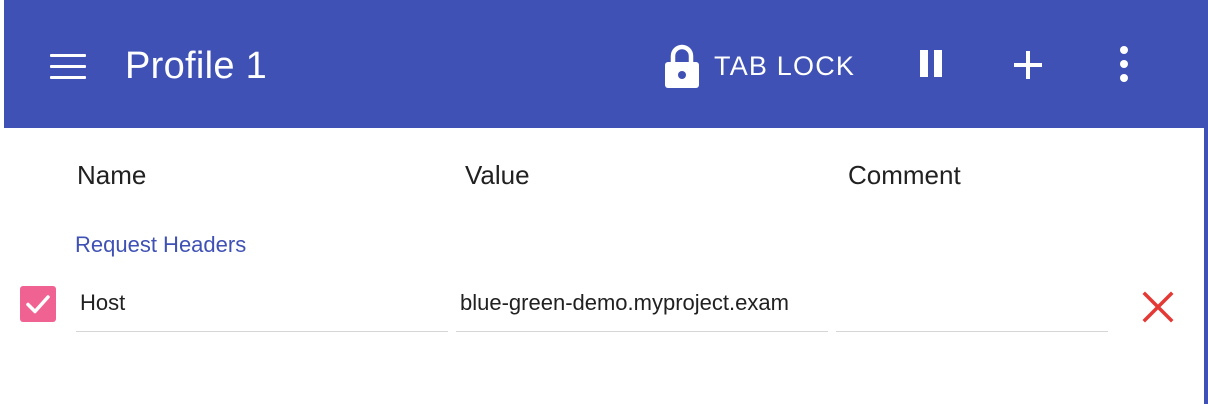 This screenshot has height=404, width=1208. I want to click on row-enabled-checkbox, so click(38, 304).